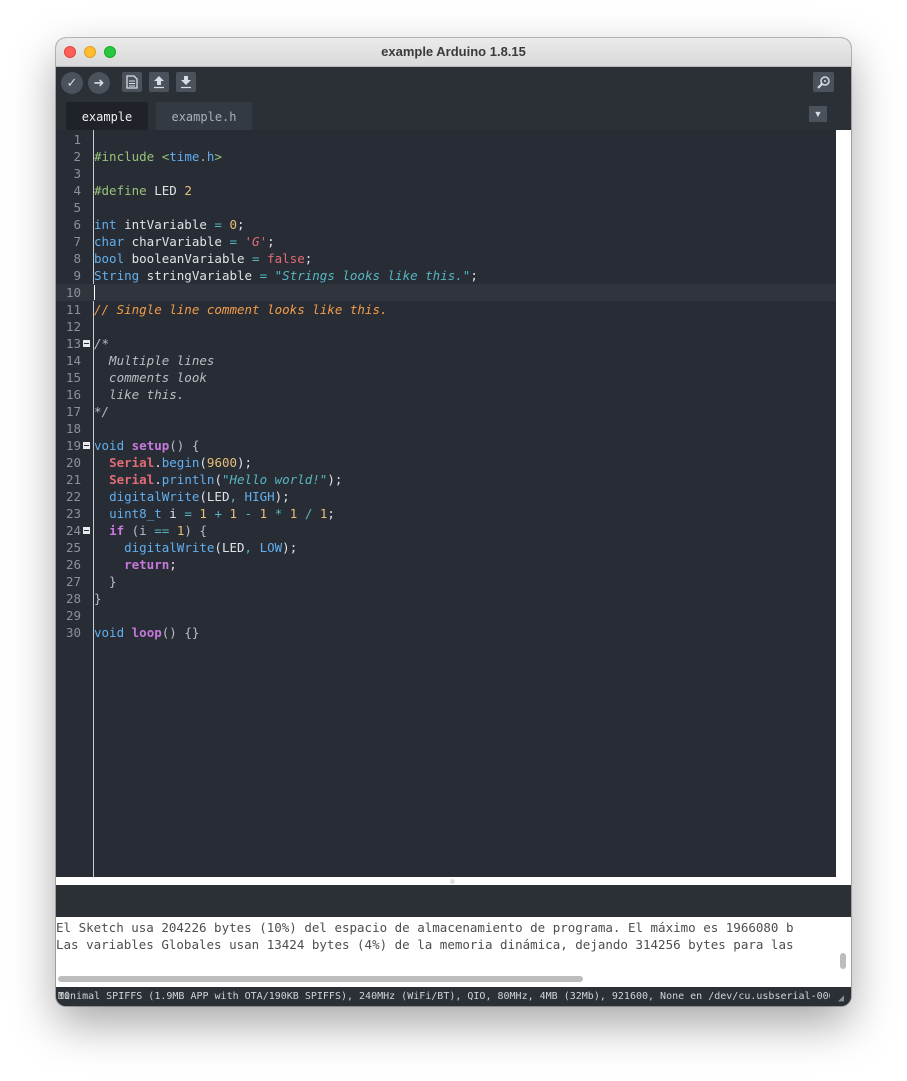 This screenshot has width=907, height=1081. What do you see at coordinates (271, 241) in the screenshot?
I see `code-token: ;` at bounding box center [271, 241].